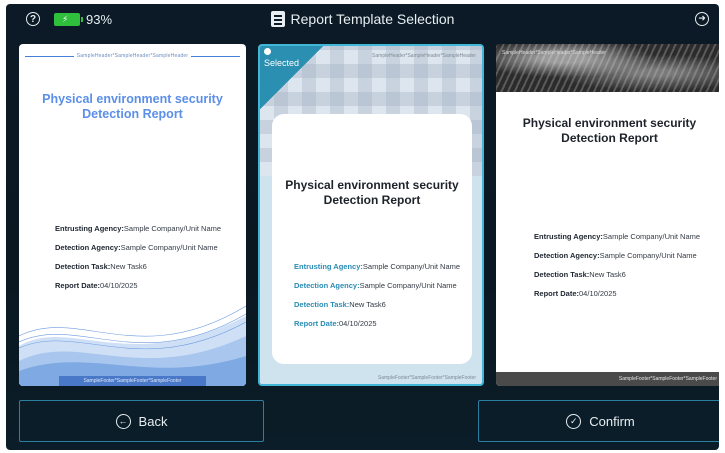 The height and width of the screenshot is (453, 725). Describe the element at coordinates (123, 421) in the screenshot. I see `back-arrow-icon: ←` at that location.